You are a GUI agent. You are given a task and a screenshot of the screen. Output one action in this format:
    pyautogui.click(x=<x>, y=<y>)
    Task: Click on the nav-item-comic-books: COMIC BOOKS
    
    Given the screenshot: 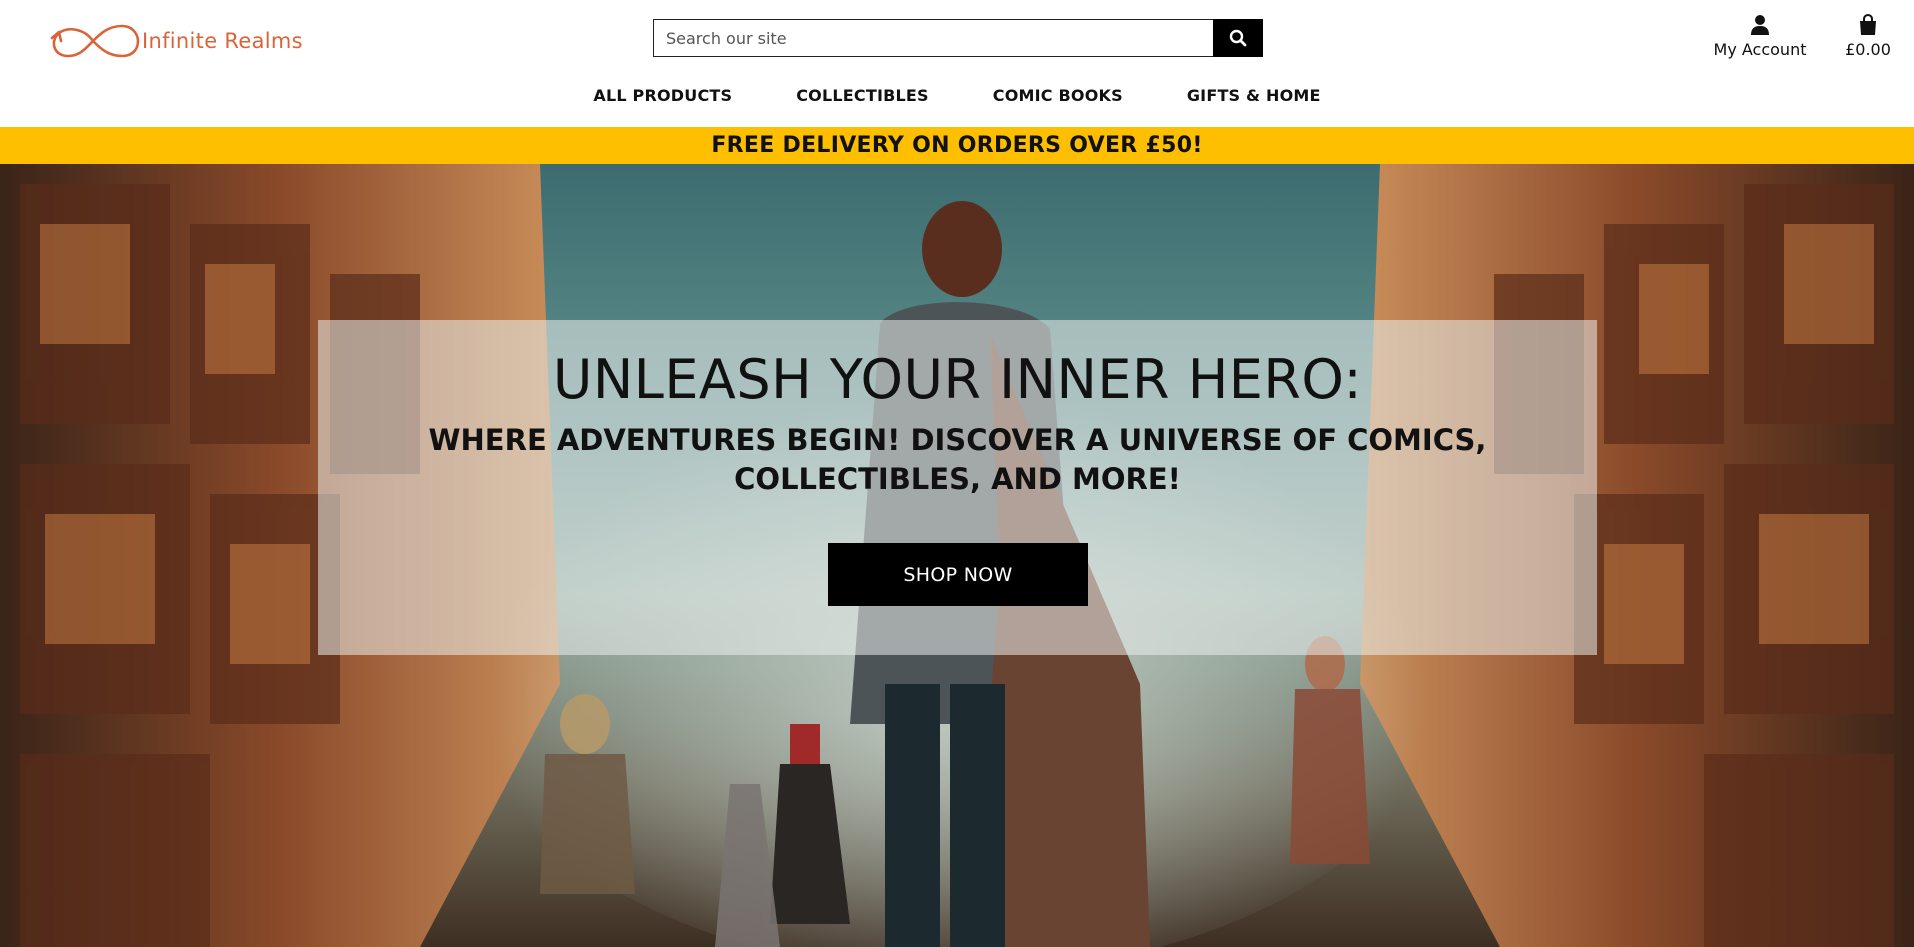 What is the action you would take?
    pyautogui.click(x=1058, y=95)
    